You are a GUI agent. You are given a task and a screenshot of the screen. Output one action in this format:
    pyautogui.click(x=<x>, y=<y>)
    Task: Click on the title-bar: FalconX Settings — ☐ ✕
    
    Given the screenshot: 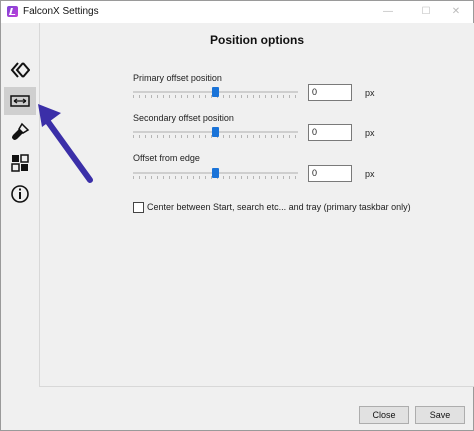 What is the action you would take?
    pyautogui.click(x=237, y=12)
    